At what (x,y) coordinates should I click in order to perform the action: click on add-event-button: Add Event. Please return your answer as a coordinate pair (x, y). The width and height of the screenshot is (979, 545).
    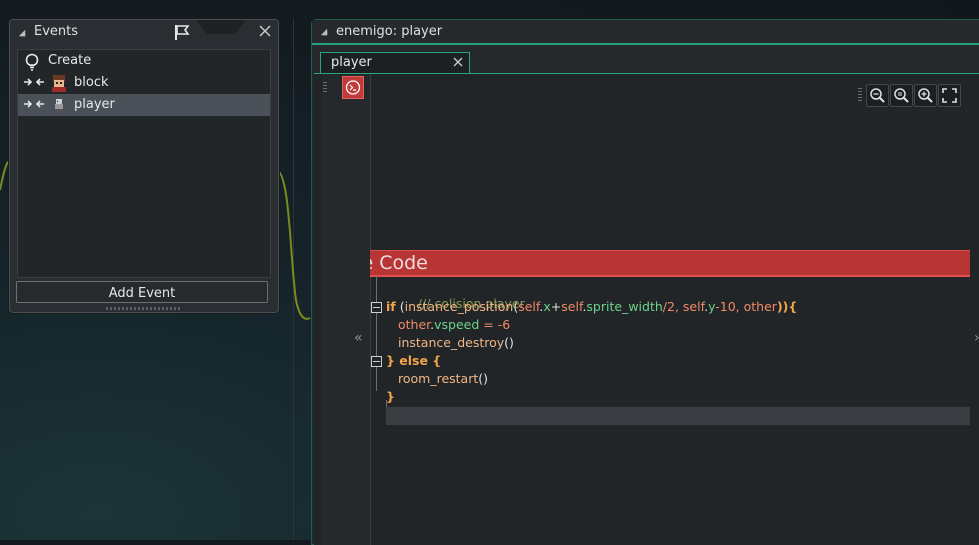
    Looking at the image, I should click on (142, 292).